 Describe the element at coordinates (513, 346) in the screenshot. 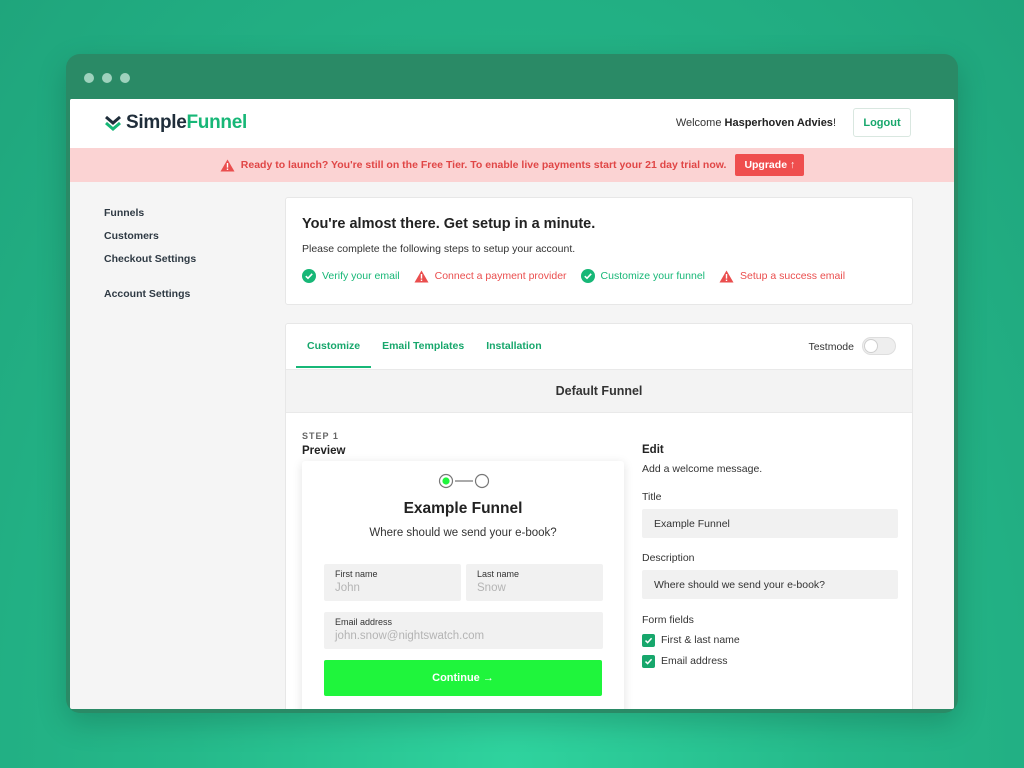

I see `tab-installation: Installation` at that location.